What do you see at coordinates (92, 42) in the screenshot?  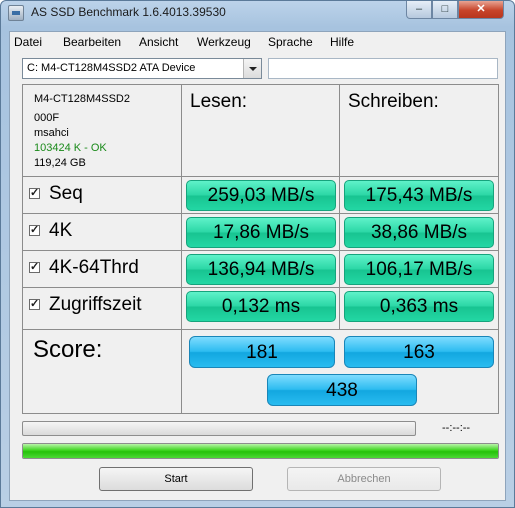 I see `menu-bearbeiten: Bearbeiten` at bounding box center [92, 42].